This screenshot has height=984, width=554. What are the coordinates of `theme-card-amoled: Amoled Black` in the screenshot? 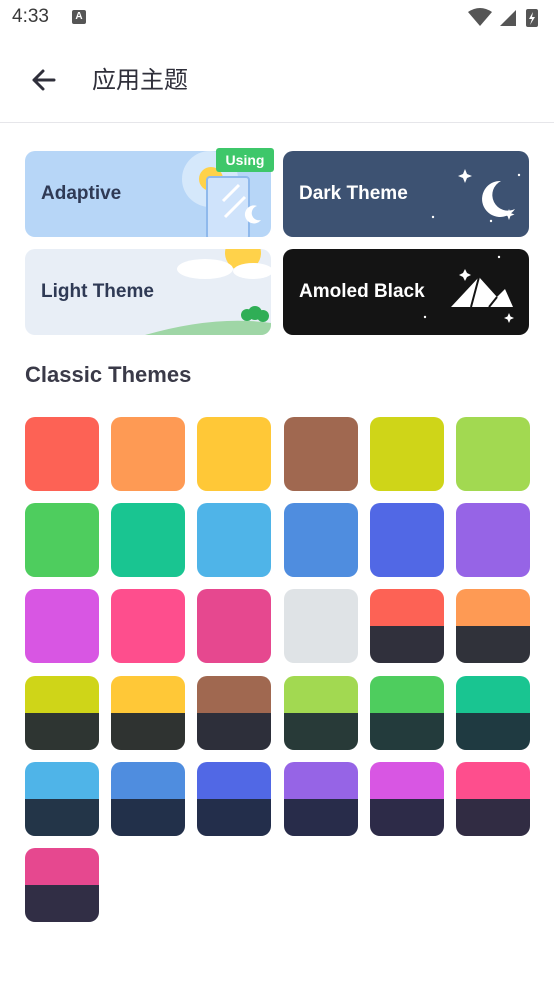 It's located at (406, 292).